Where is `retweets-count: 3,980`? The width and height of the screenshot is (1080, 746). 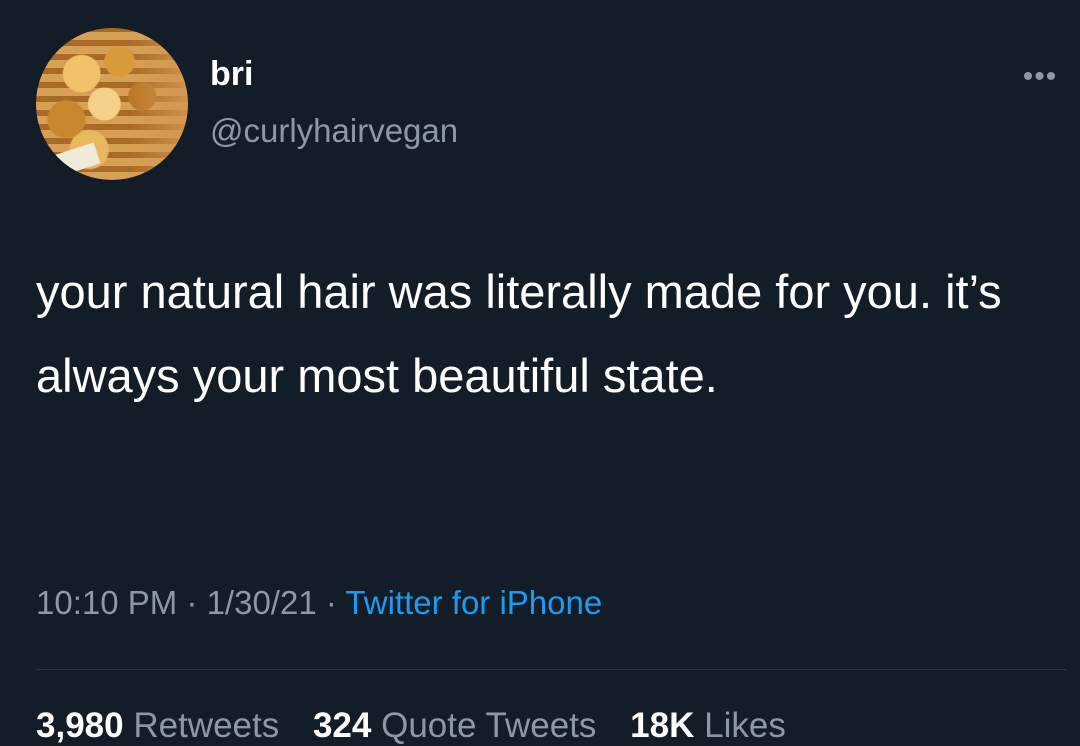 retweets-count: 3,980 is located at coordinates (80, 725).